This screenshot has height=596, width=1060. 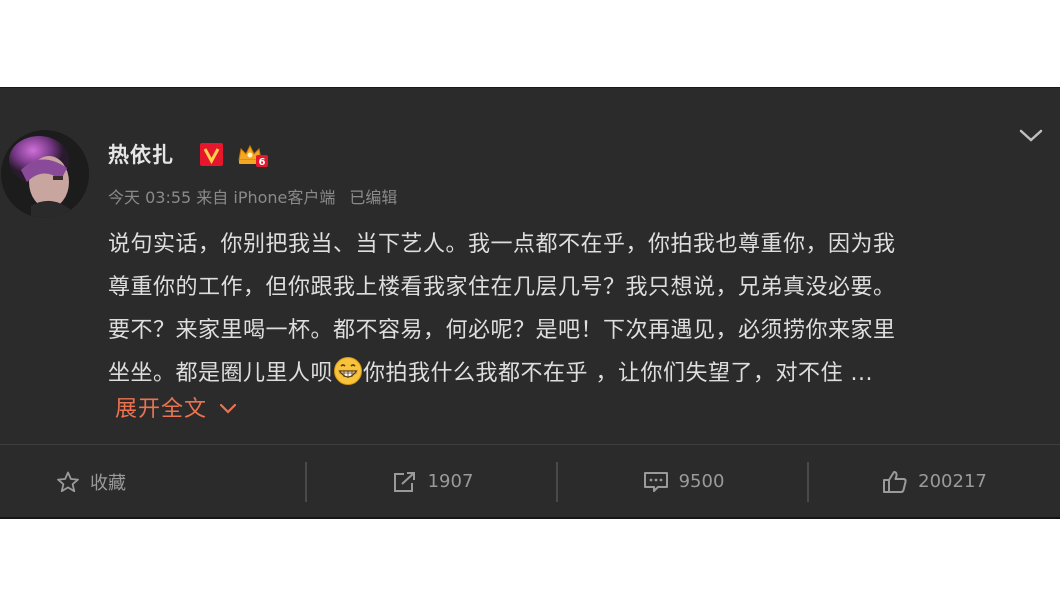 I want to click on username: 热依扎, so click(x=141, y=154).